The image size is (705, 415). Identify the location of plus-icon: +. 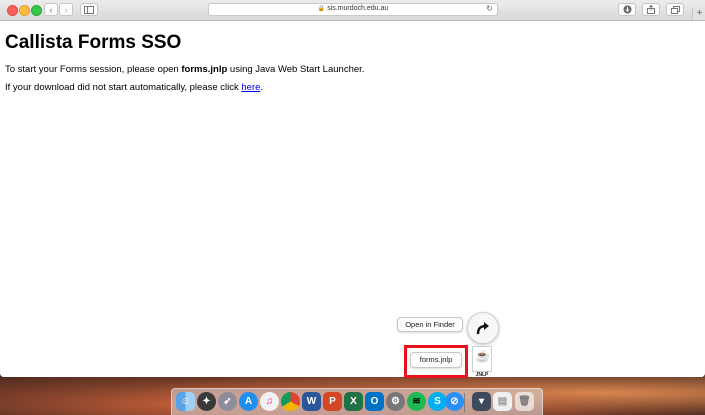
(699, 13).